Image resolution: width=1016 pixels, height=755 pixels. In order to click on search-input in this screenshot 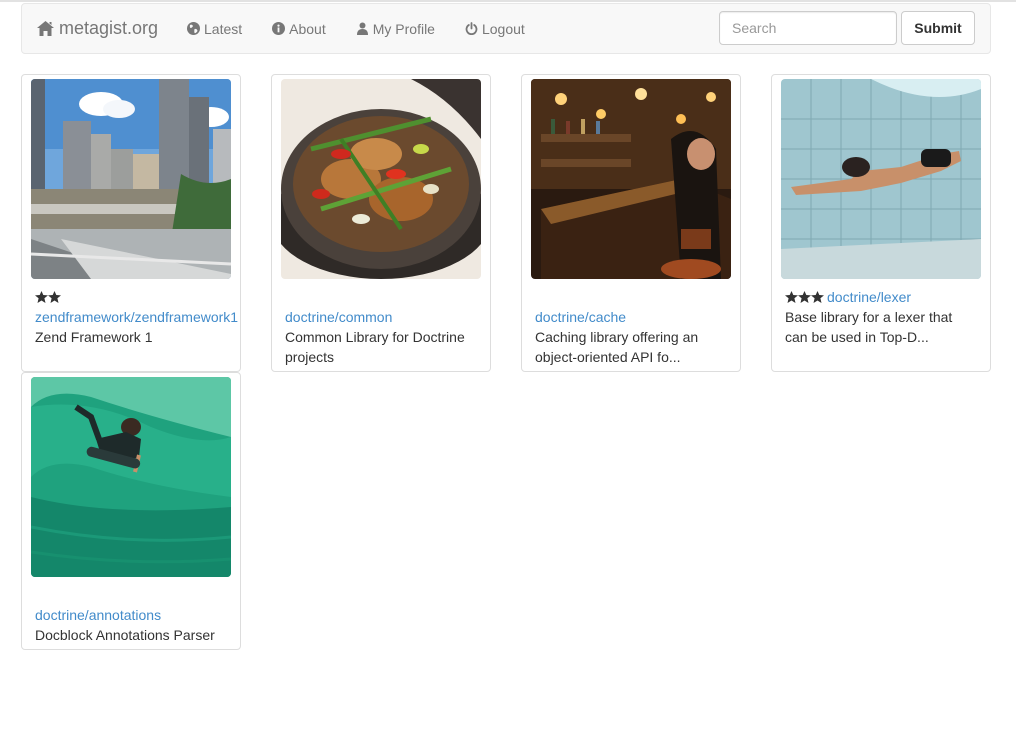, I will do `click(808, 28)`.